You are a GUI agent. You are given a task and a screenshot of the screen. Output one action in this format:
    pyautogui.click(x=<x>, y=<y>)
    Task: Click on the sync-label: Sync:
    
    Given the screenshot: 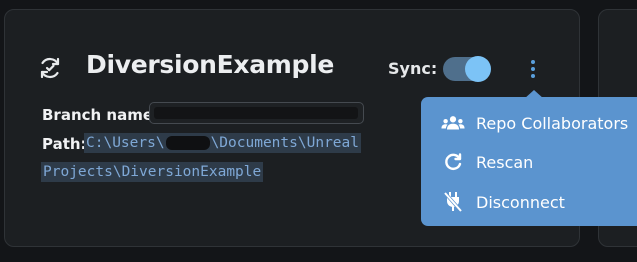 What is the action you would take?
    pyautogui.click(x=413, y=68)
    